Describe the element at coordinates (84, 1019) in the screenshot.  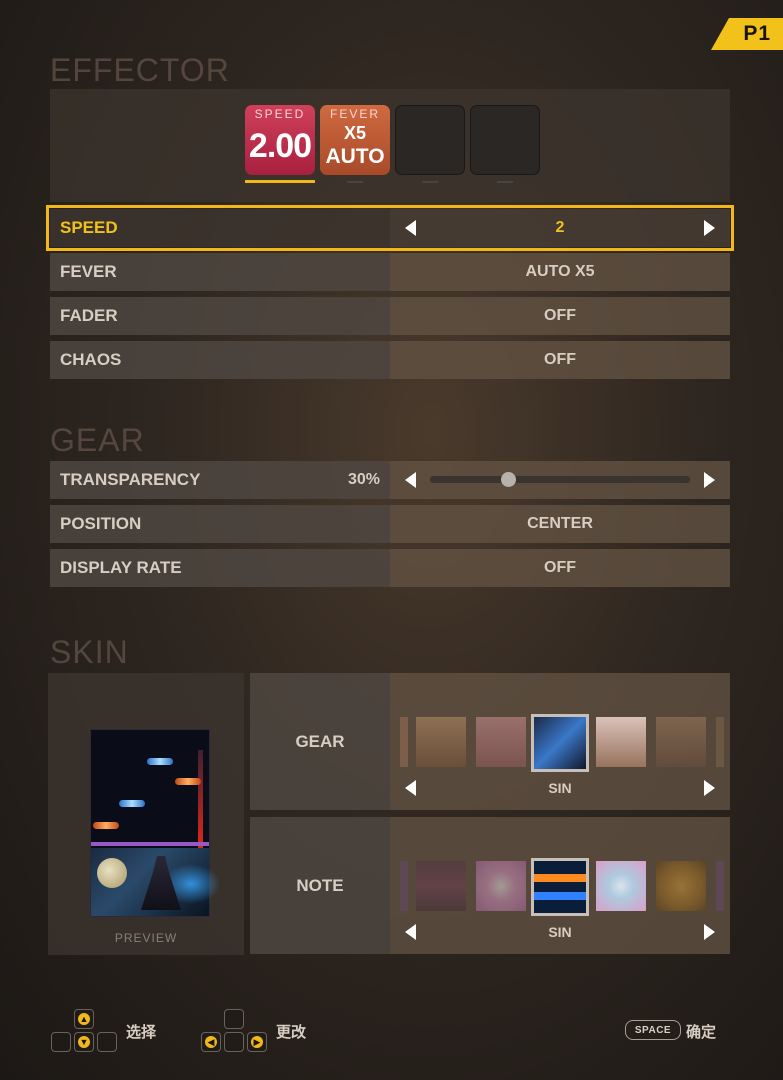
I see `key-up-icon: ▲` at that location.